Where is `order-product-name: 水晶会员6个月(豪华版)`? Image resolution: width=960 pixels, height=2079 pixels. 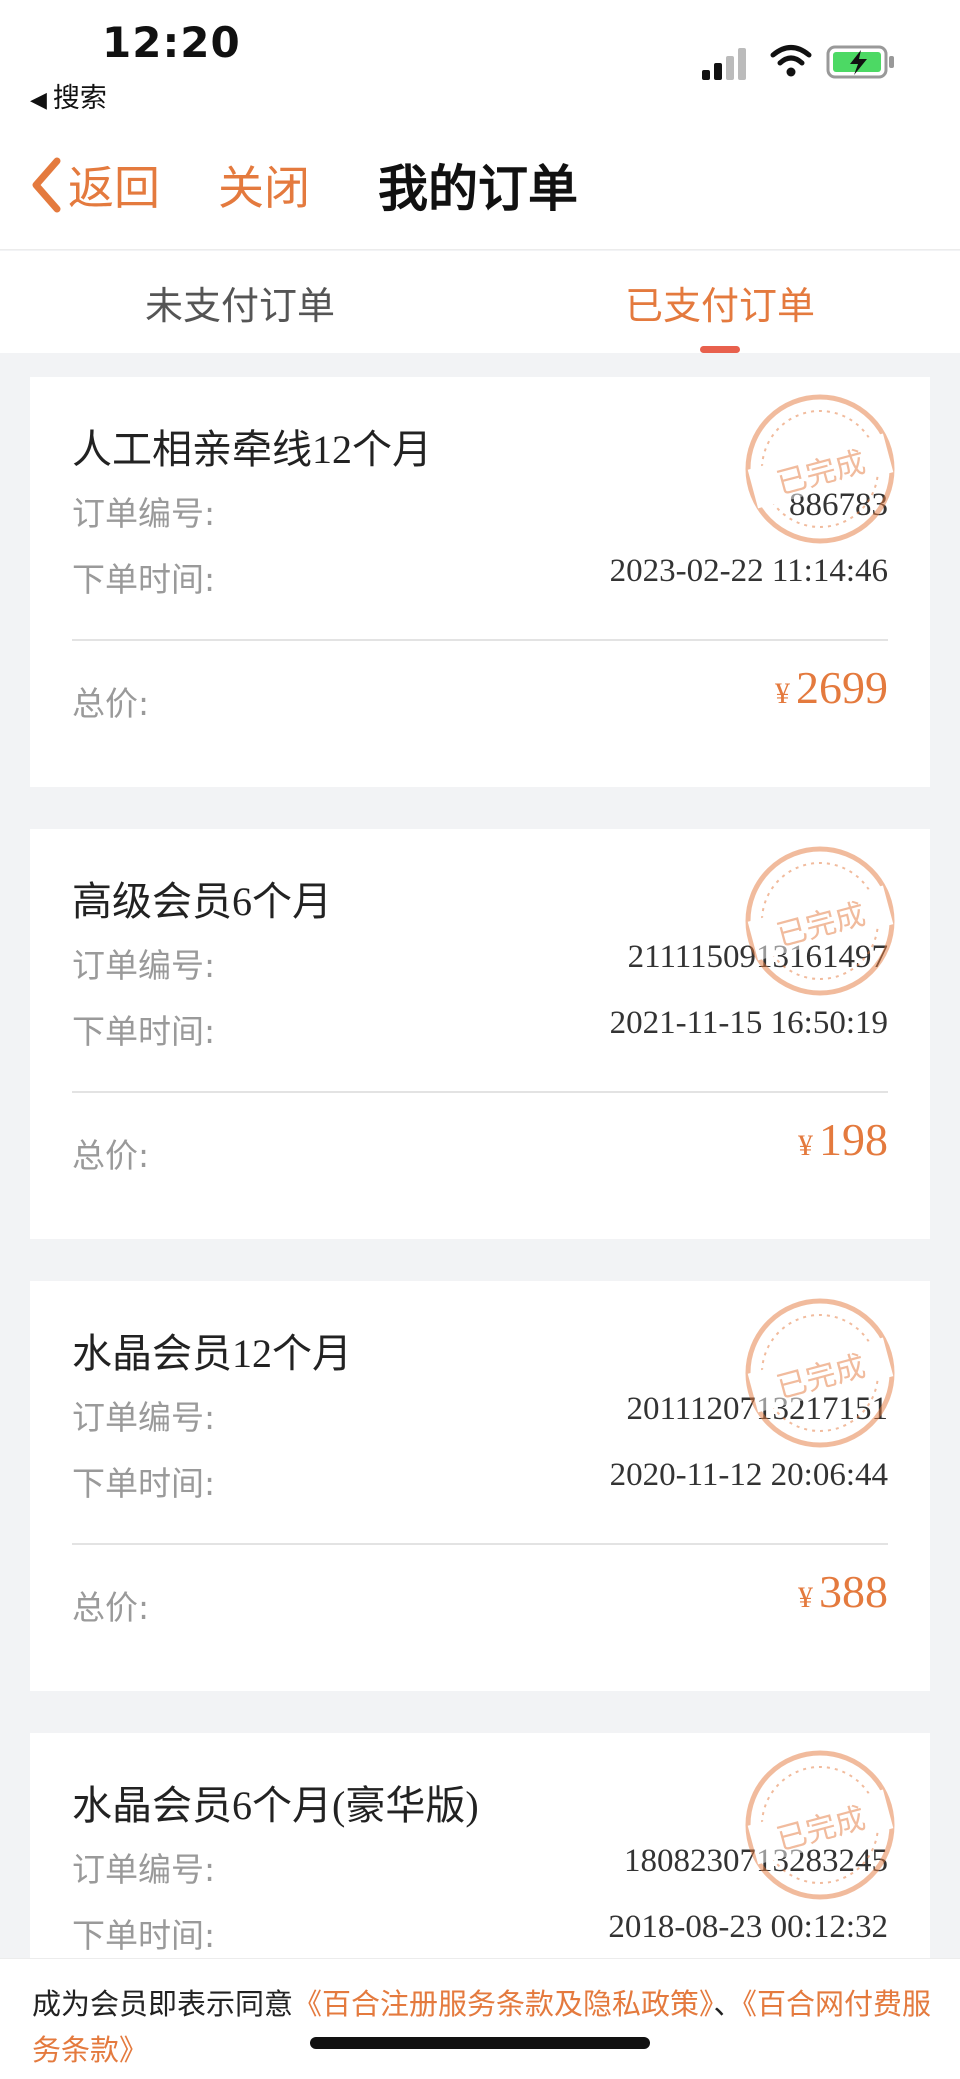
order-product-name: 水晶会员6个月(豪华版) is located at coordinates (275, 1805).